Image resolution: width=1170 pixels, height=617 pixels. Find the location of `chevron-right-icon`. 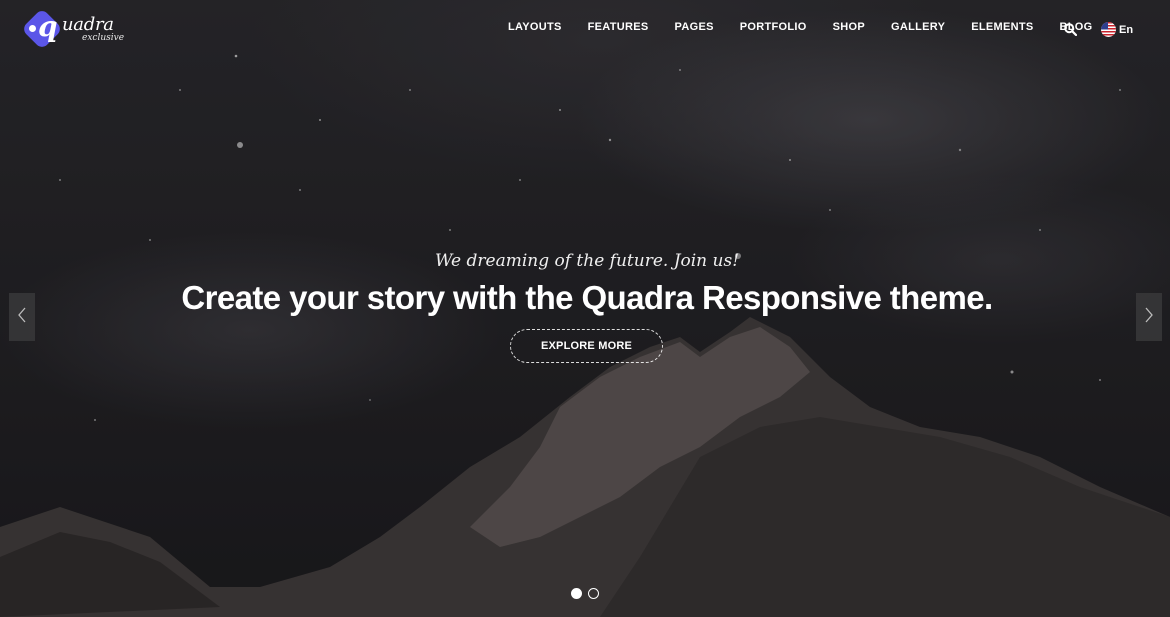

chevron-right-icon is located at coordinates (1149, 317).